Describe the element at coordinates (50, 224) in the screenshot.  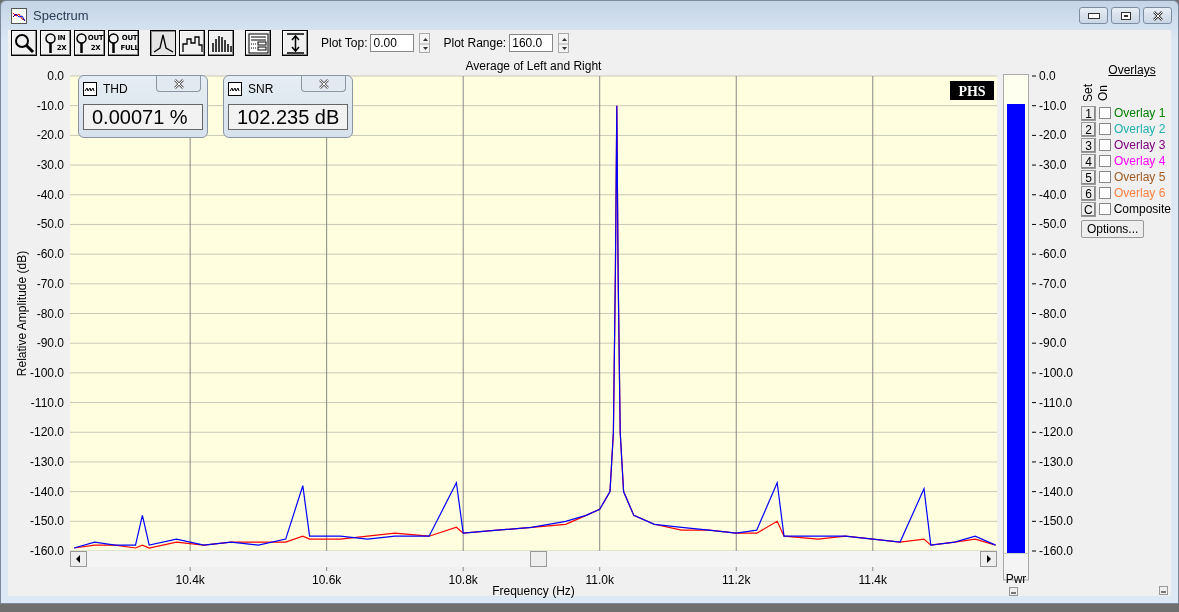
I see `tick-label: -50.0` at that location.